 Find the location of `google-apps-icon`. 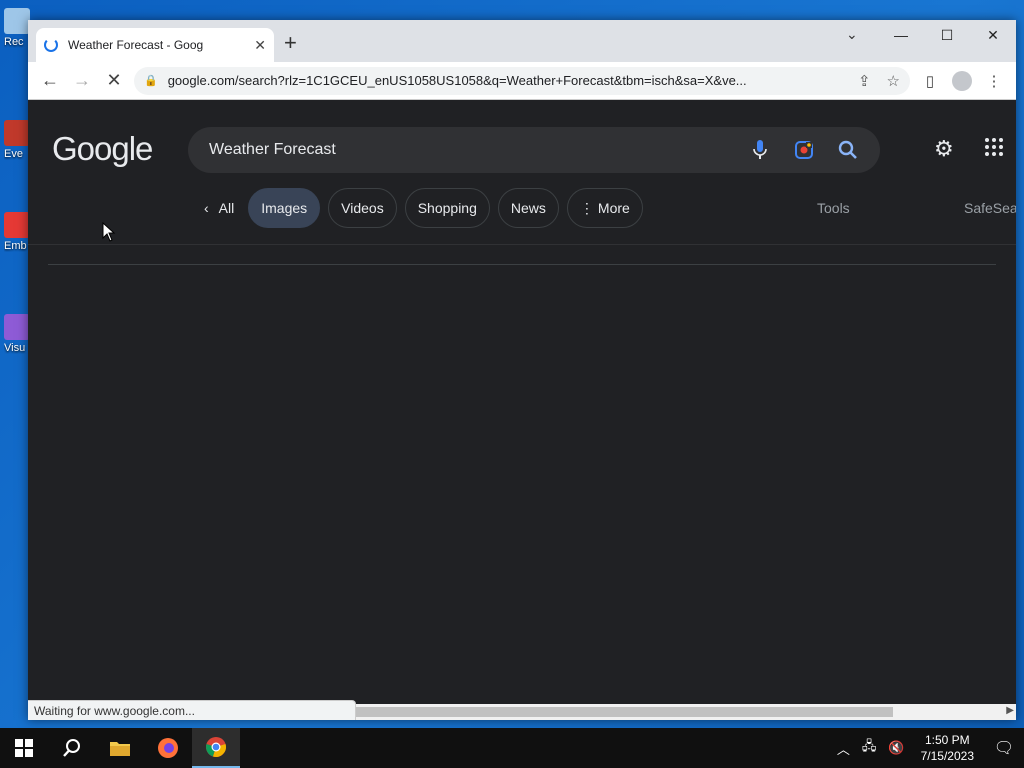

google-apps-icon is located at coordinates (994, 147).